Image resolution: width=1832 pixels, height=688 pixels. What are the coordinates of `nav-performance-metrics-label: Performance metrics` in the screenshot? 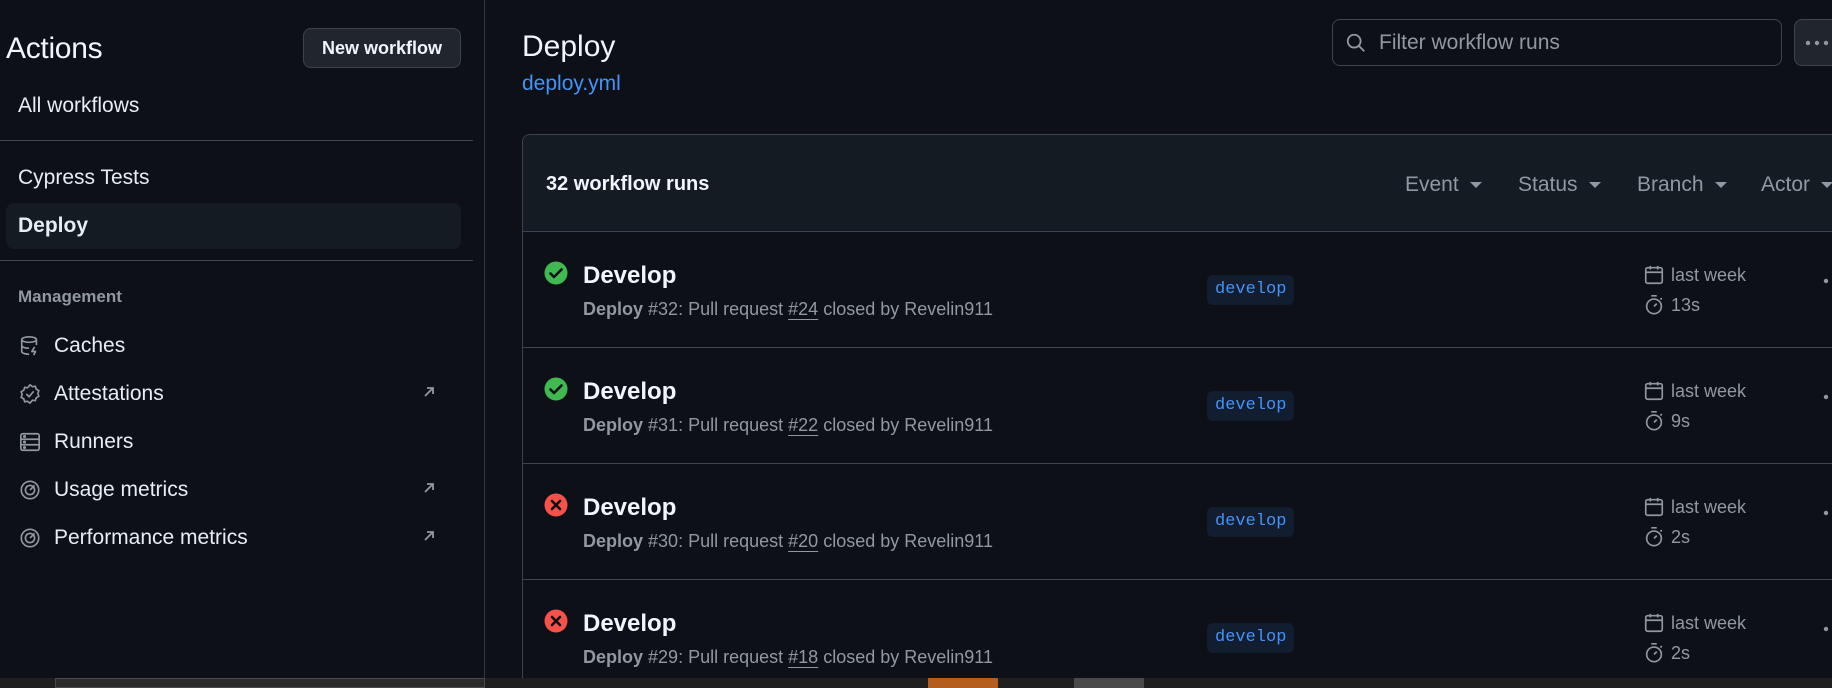 It's located at (151, 537).